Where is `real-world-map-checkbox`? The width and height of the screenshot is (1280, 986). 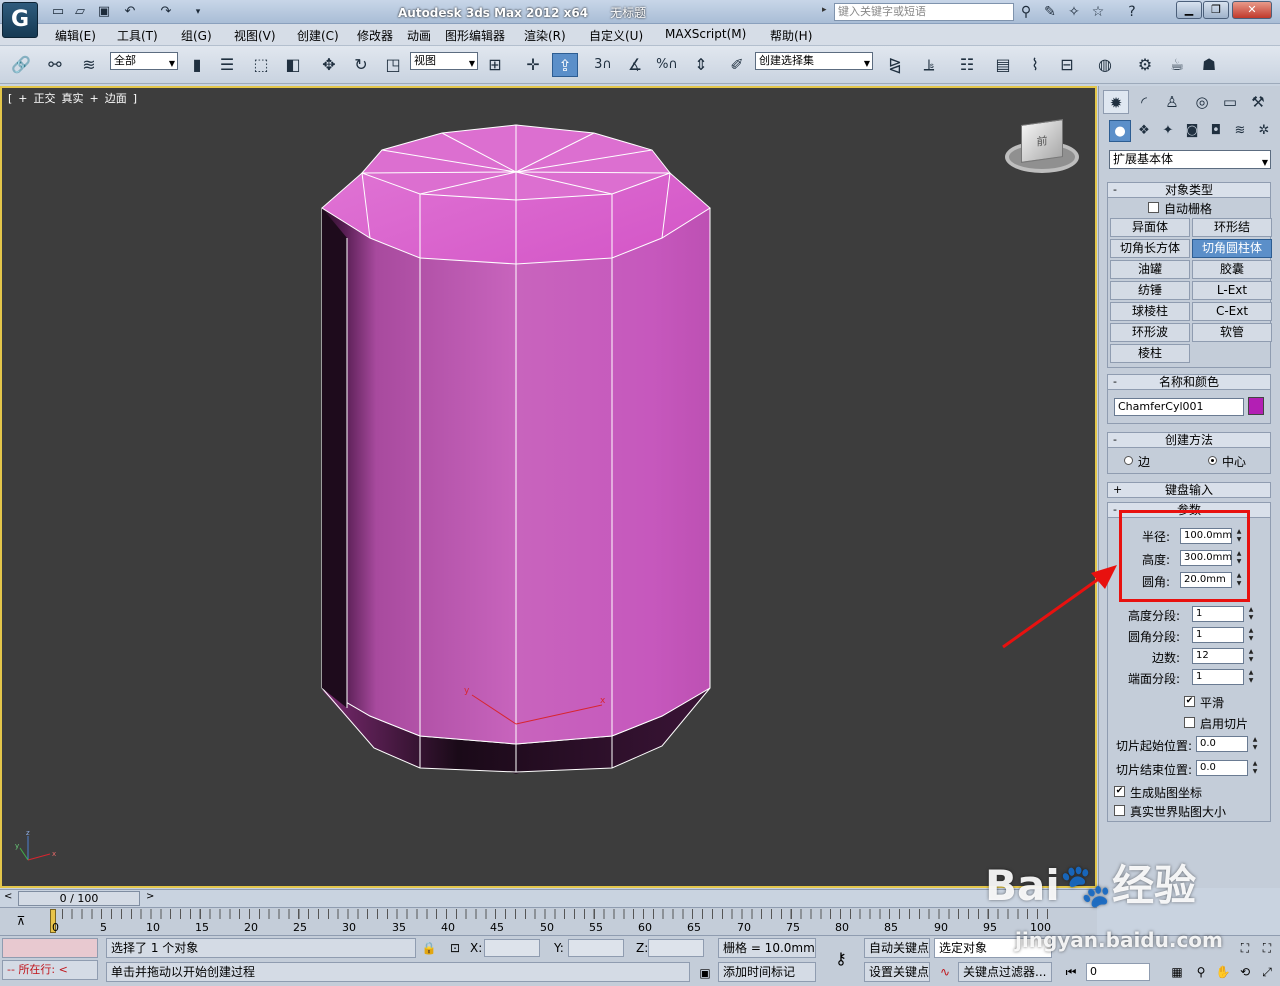
real-world-map-checkbox is located at coordinates (1119, 810).